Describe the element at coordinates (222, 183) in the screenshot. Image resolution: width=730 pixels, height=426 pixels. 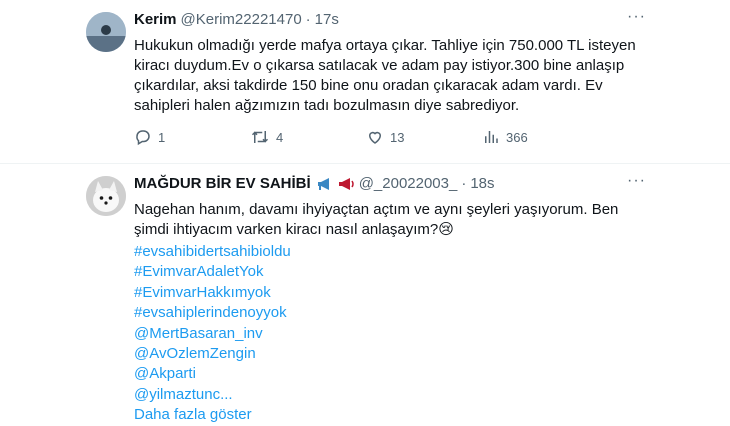
I see `display-name: MAĞDUR BİR EV SAHİBİ` at that location.